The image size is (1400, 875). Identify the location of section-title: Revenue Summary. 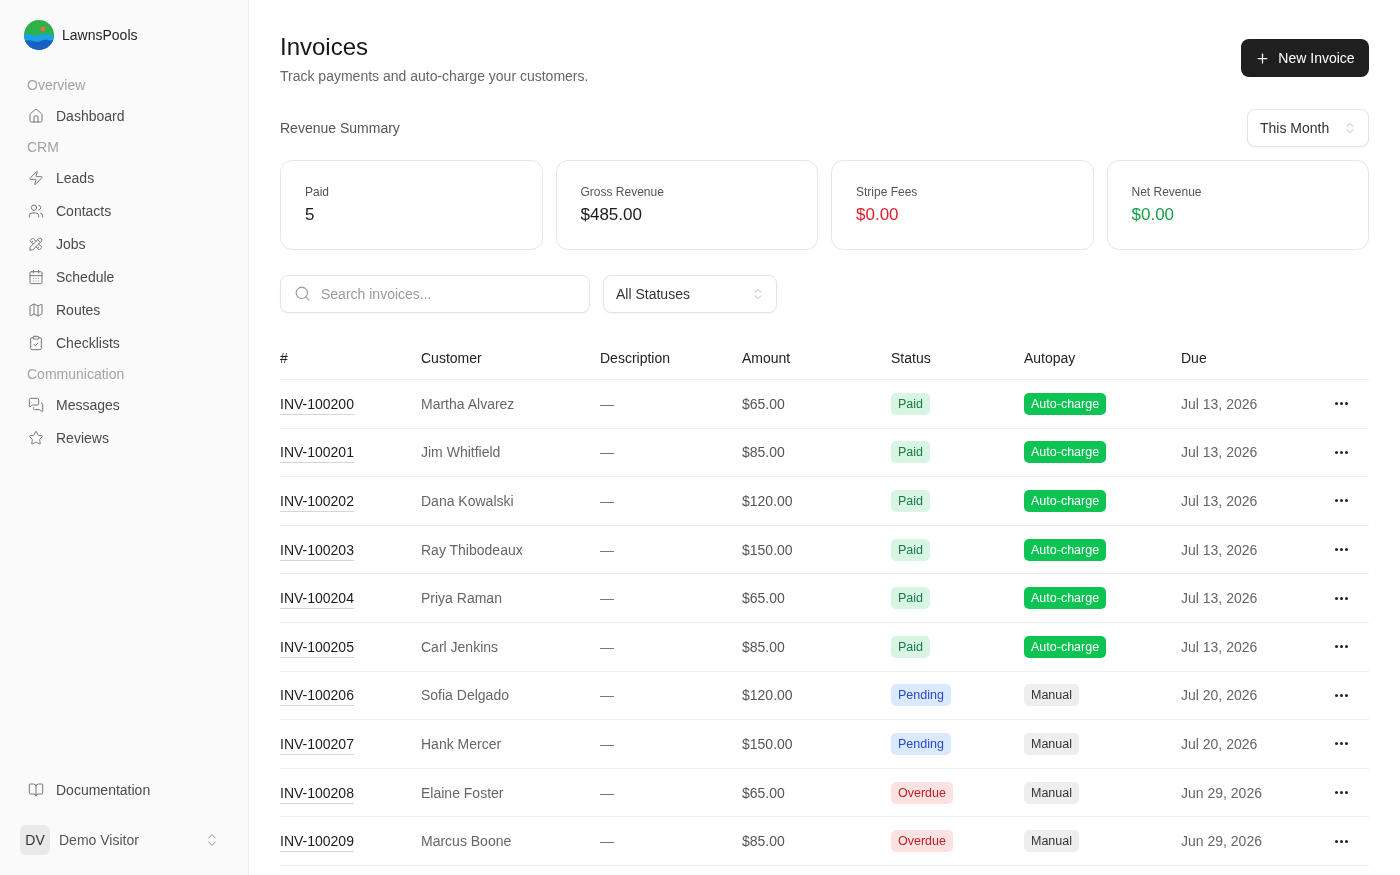
(340, 128).